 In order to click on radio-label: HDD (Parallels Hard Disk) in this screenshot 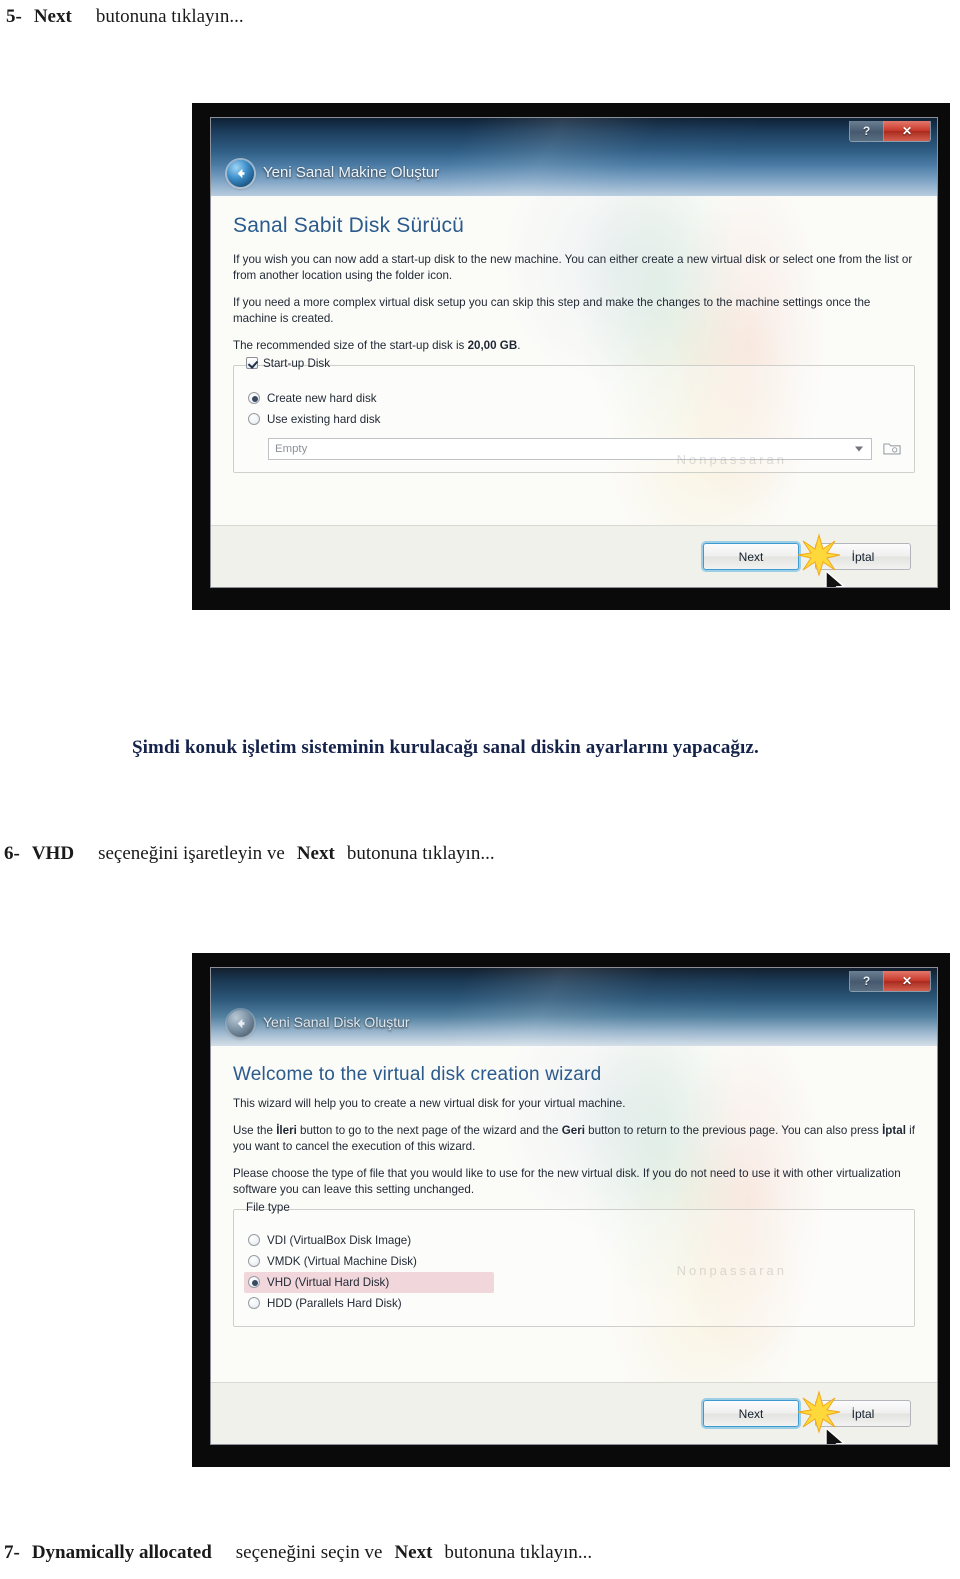, I will do `click(334, 1303)`.